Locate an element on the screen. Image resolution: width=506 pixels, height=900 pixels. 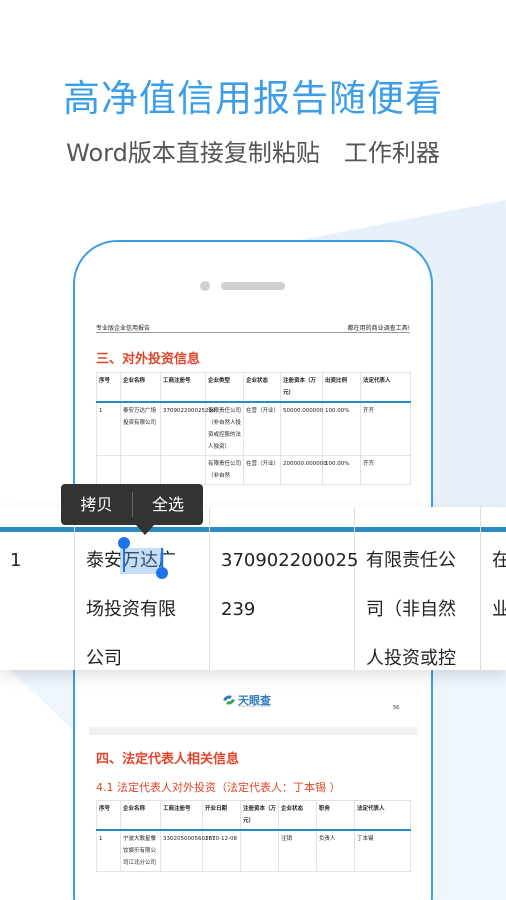
headline: 高净值信用报告随便看 is located at coordinates (253, 98).